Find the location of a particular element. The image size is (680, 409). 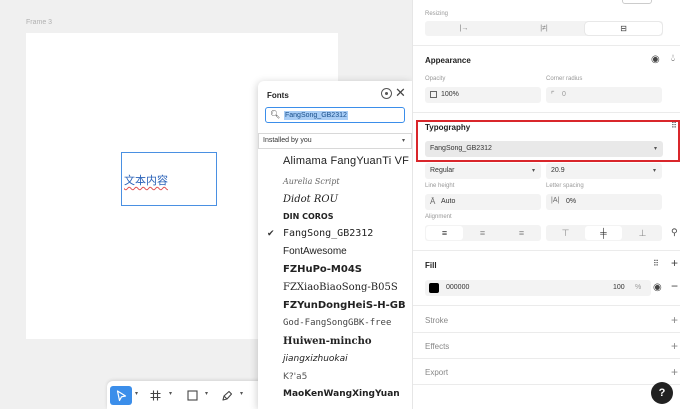

corner-radius-label: Corner radius is located at coordinates (564, 79).